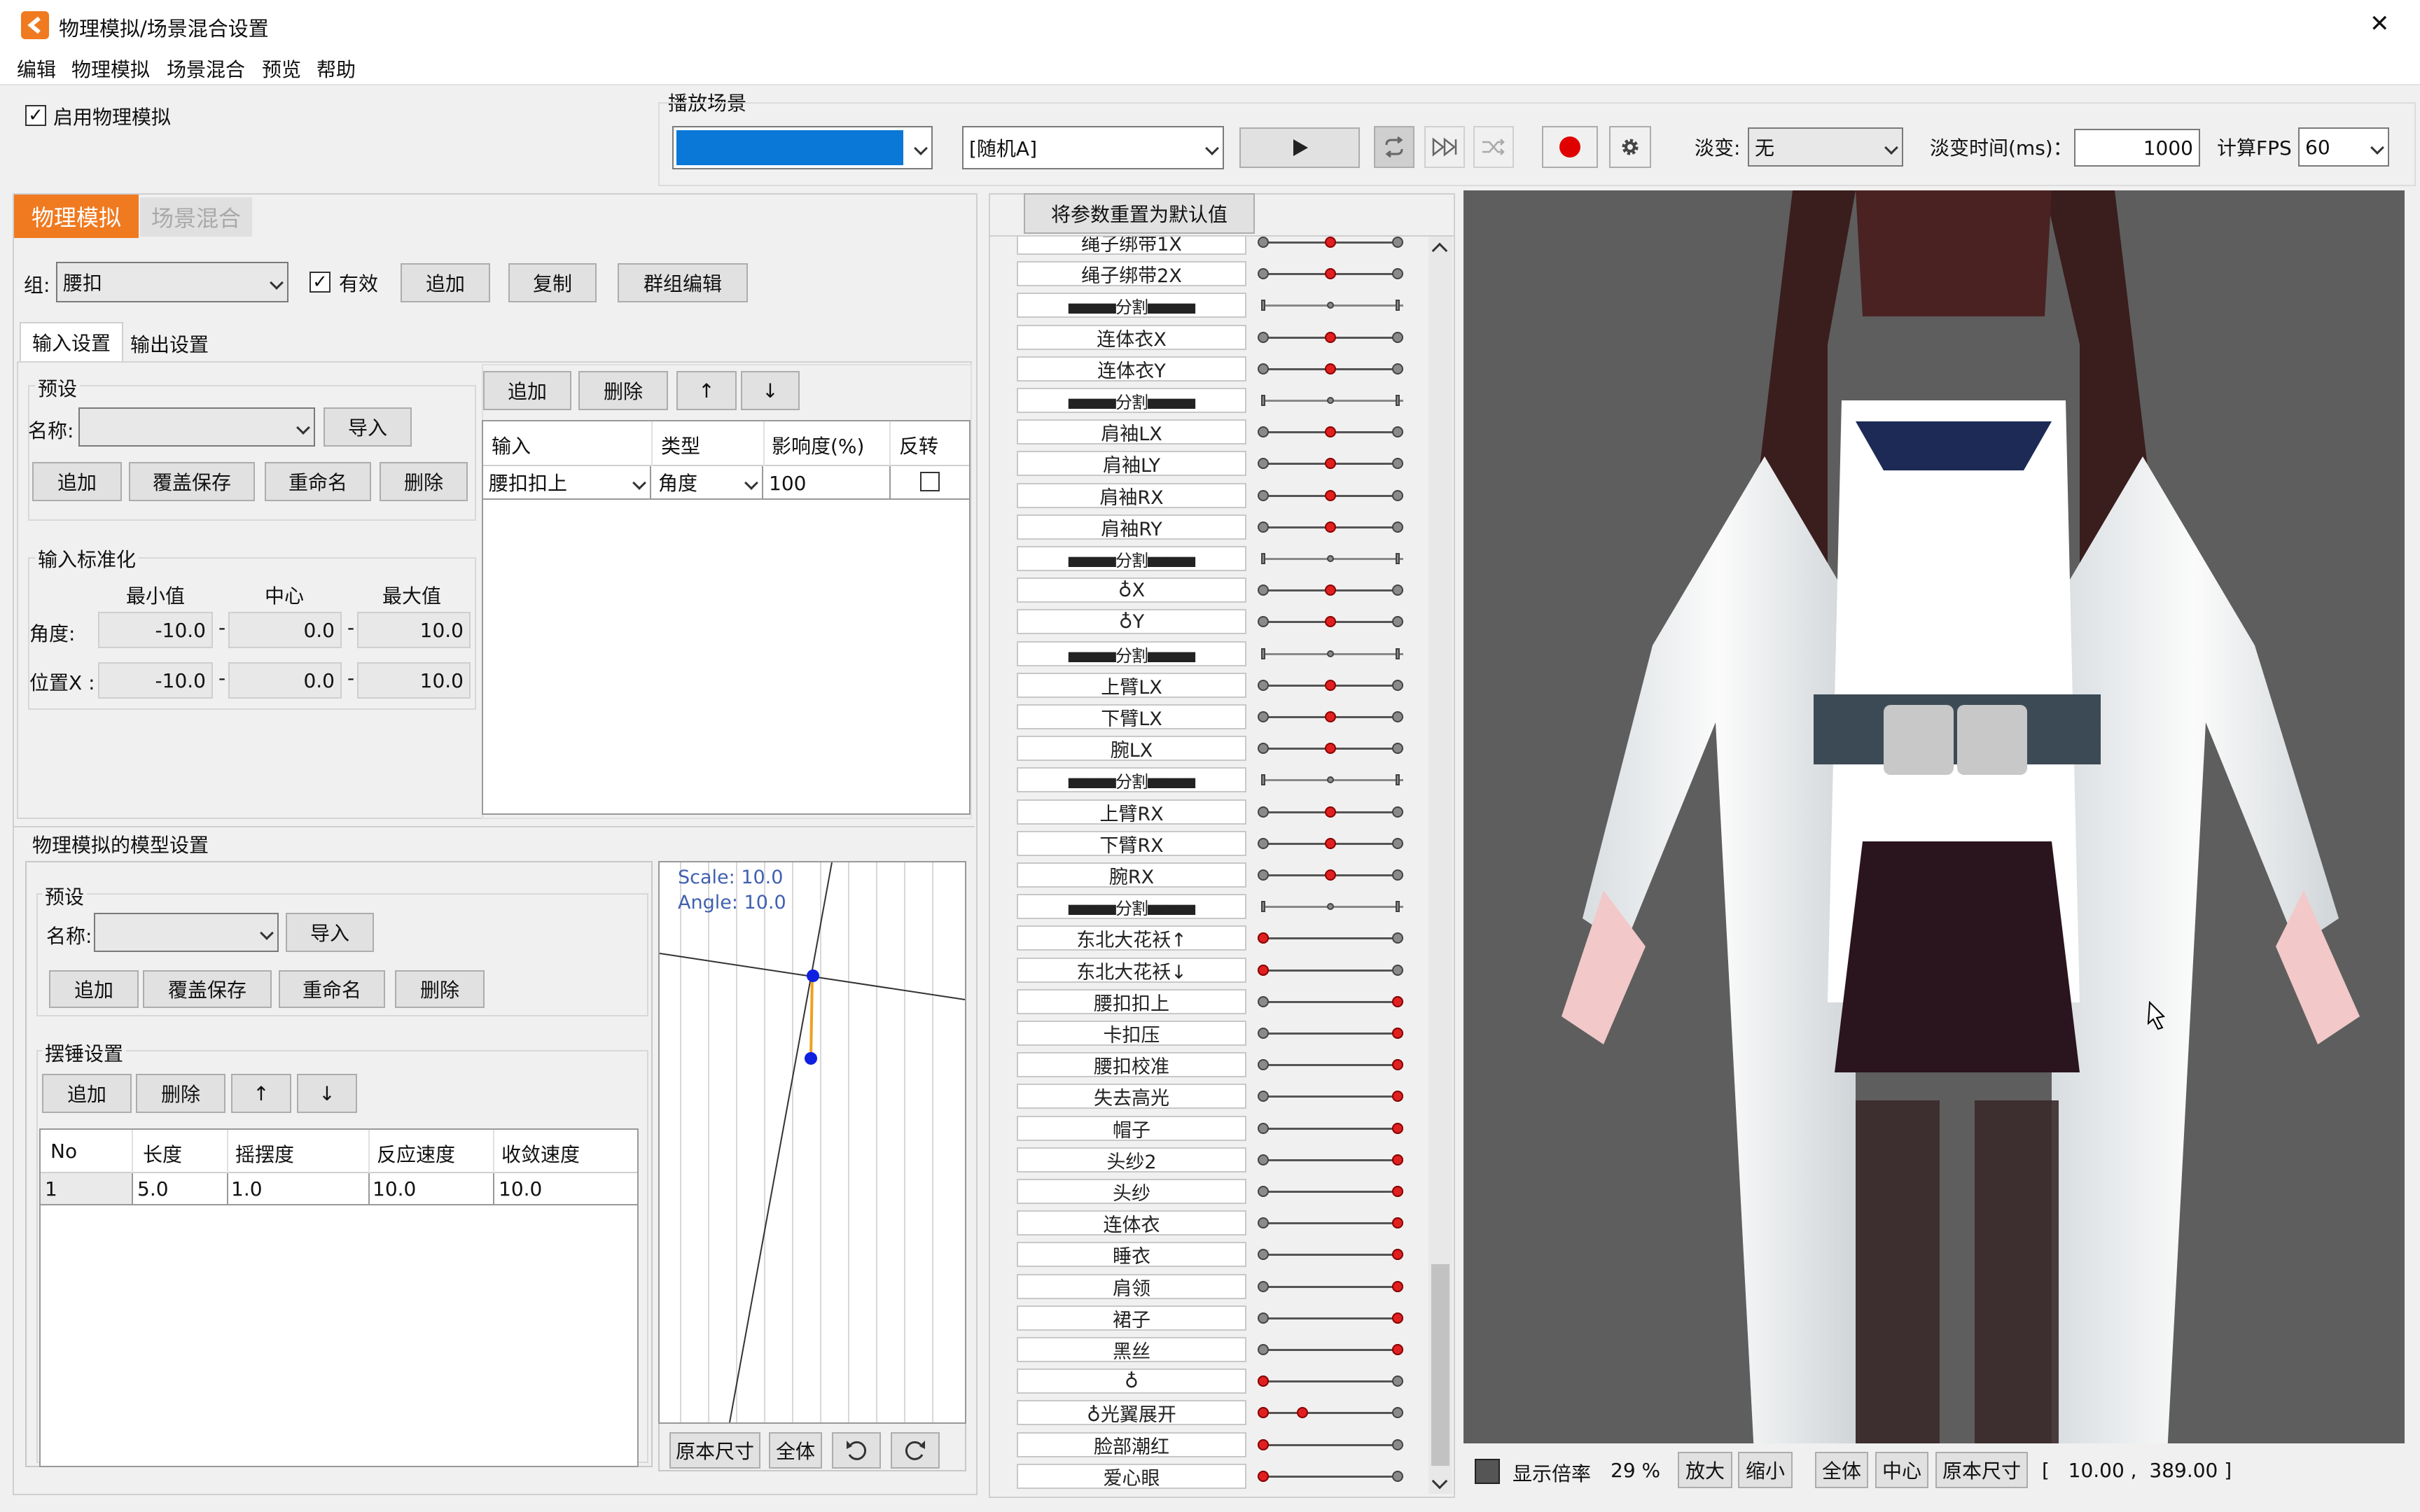  Describe the element at coordinates (1213, 938) in the screenshot. I see `param-slider-row: 东北大花袄↑` at that location.